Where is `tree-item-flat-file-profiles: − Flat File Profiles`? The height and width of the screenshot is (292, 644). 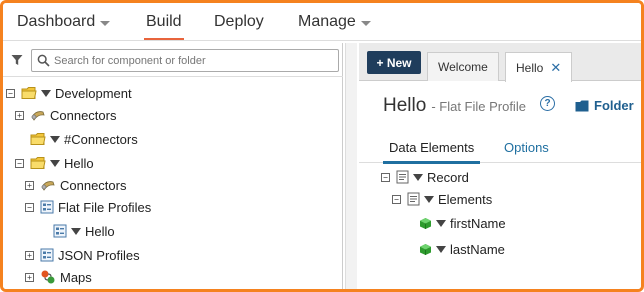 tree-item-flat-file-profiles: − Flat File Profiles is located at coordinates (88, 207).